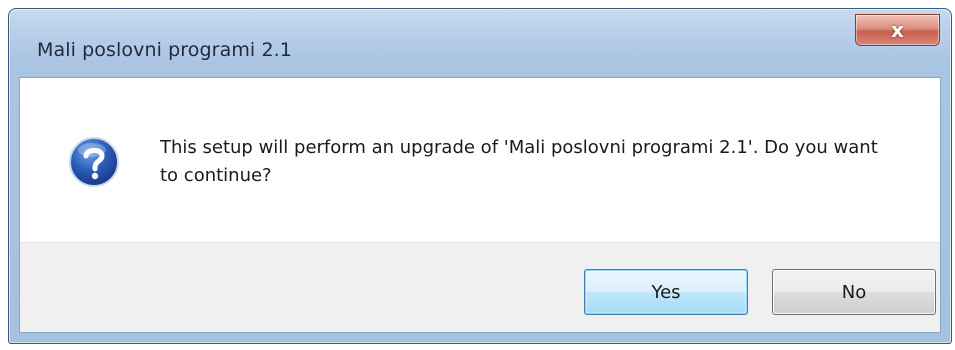 This screenshot has width=955, height=350. What do you see at coordinates (666, 292) in the screenshot?
I see `yes-button: Yes` at bounding box center [666, 292].